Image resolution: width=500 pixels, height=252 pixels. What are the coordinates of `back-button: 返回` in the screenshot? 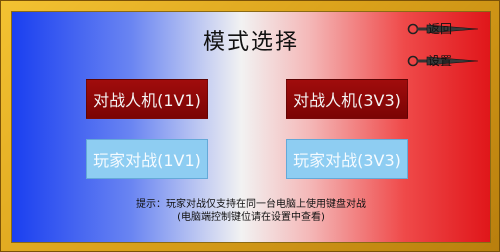 It's located at (446, 30).